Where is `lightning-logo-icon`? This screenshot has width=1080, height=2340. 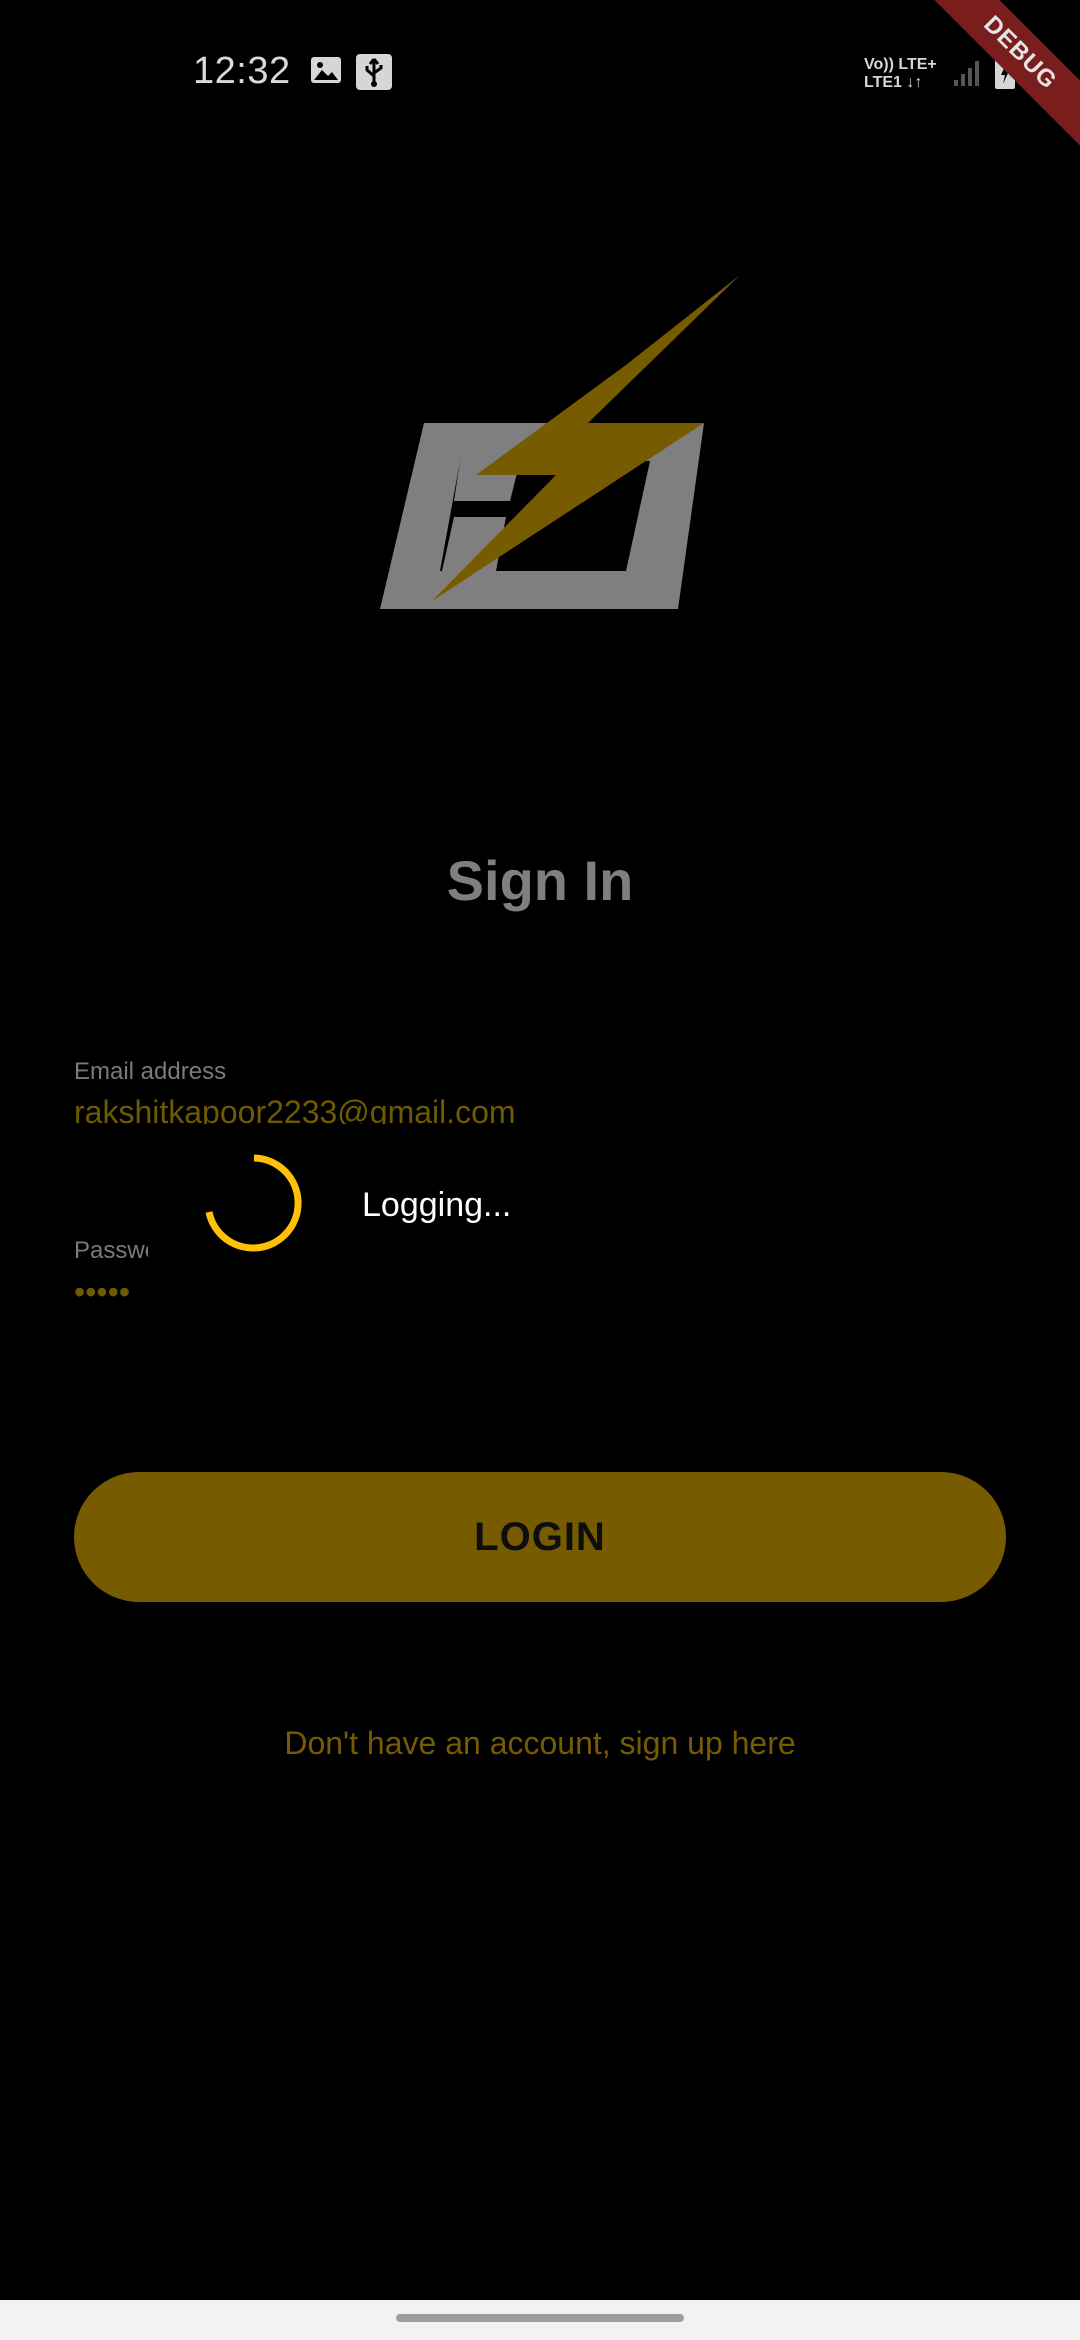 lightning-logo-icon is located at coordinates (560, 447).